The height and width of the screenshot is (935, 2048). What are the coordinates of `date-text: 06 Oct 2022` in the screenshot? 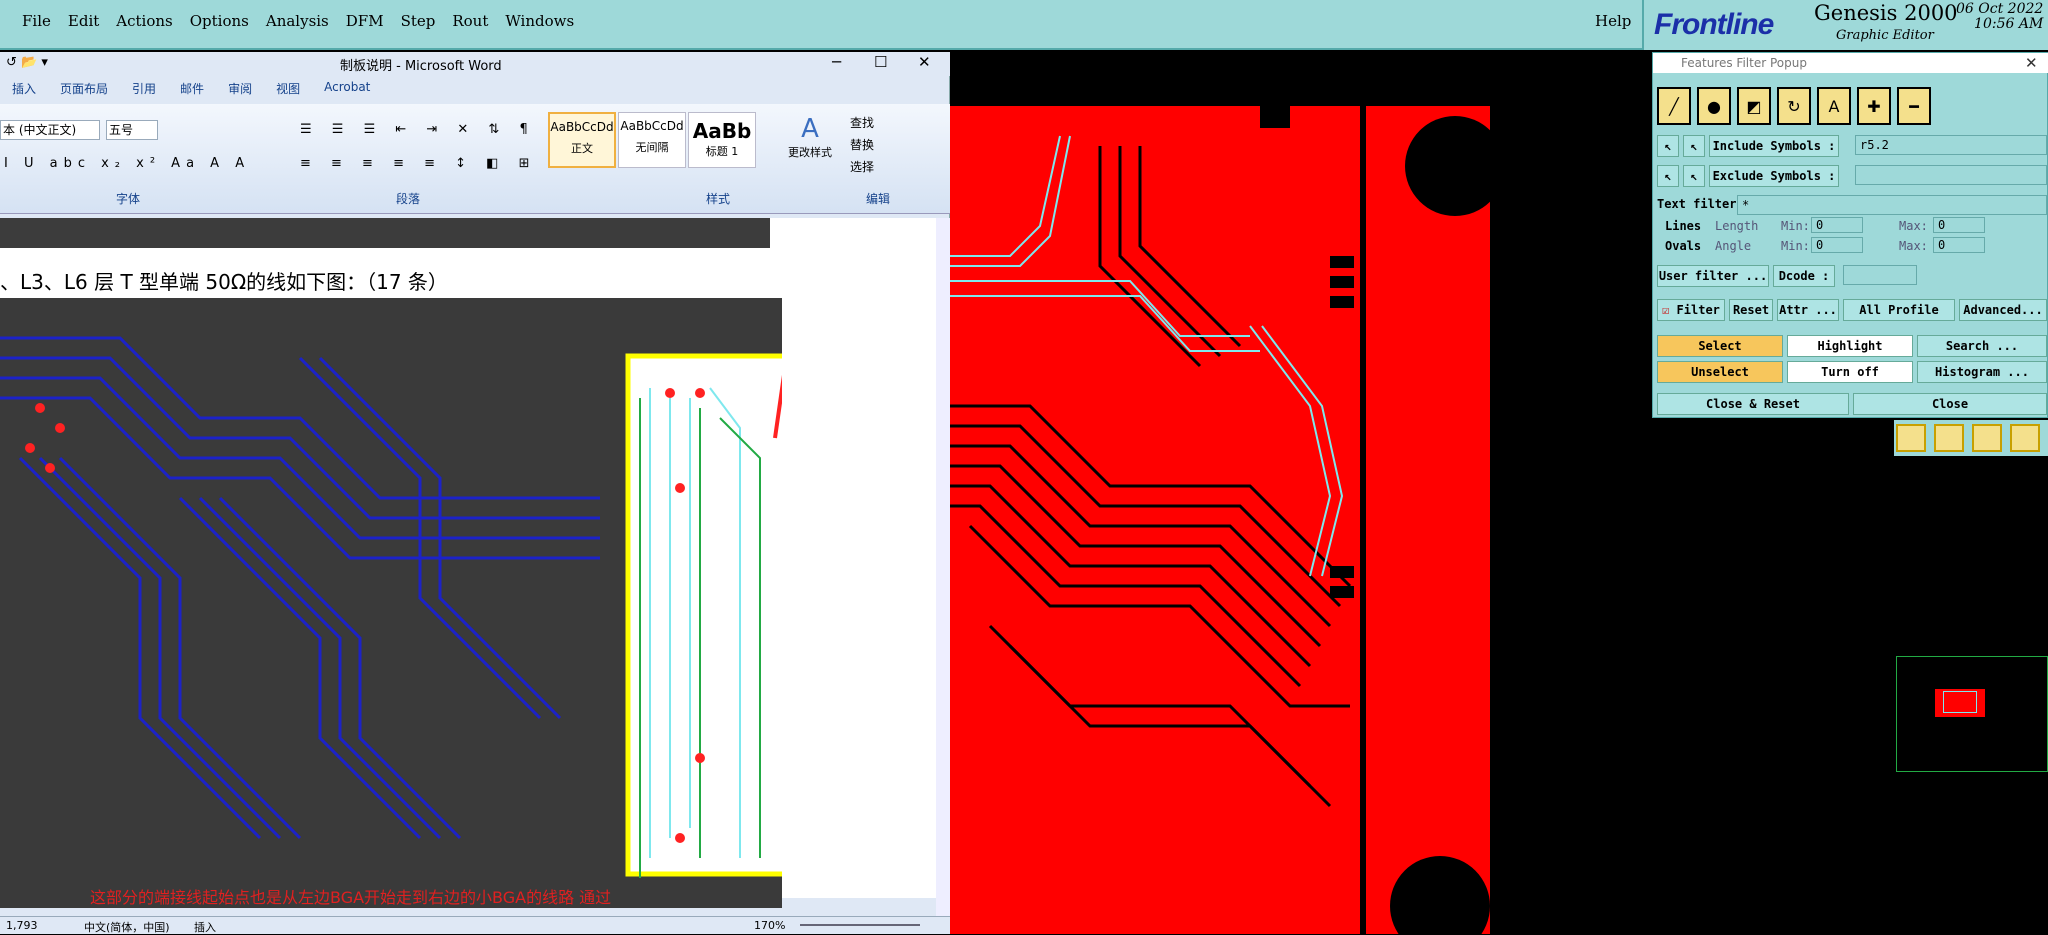 It's located at (2000, 9).